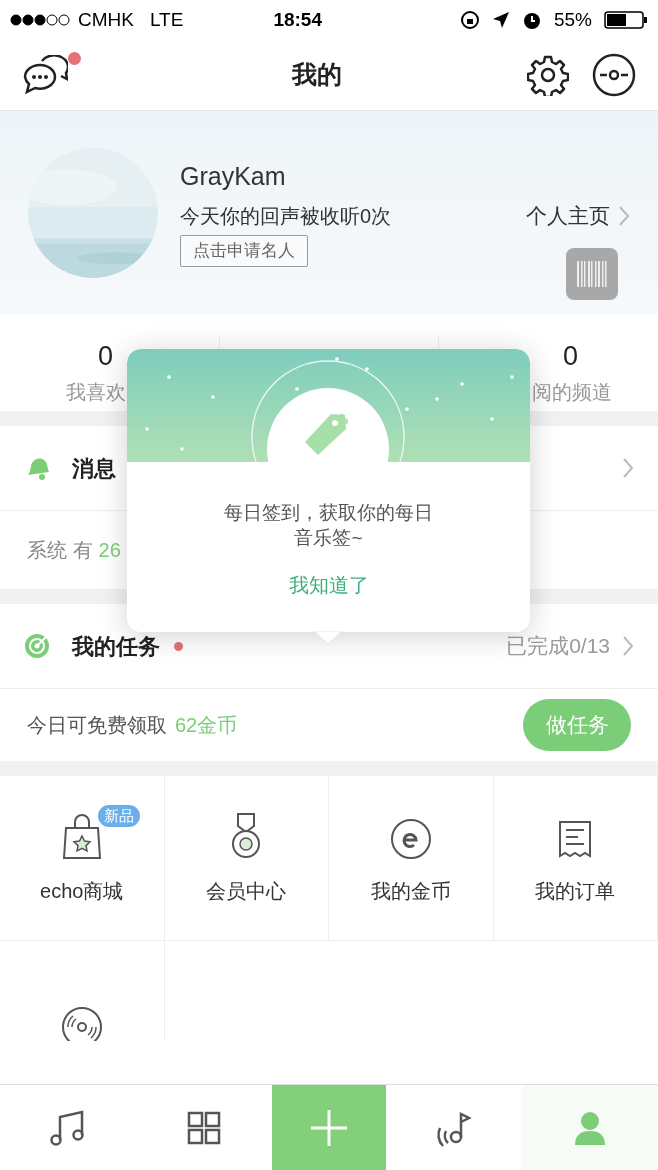  I want to click on clock-time: 18:54, so click(297, 19).